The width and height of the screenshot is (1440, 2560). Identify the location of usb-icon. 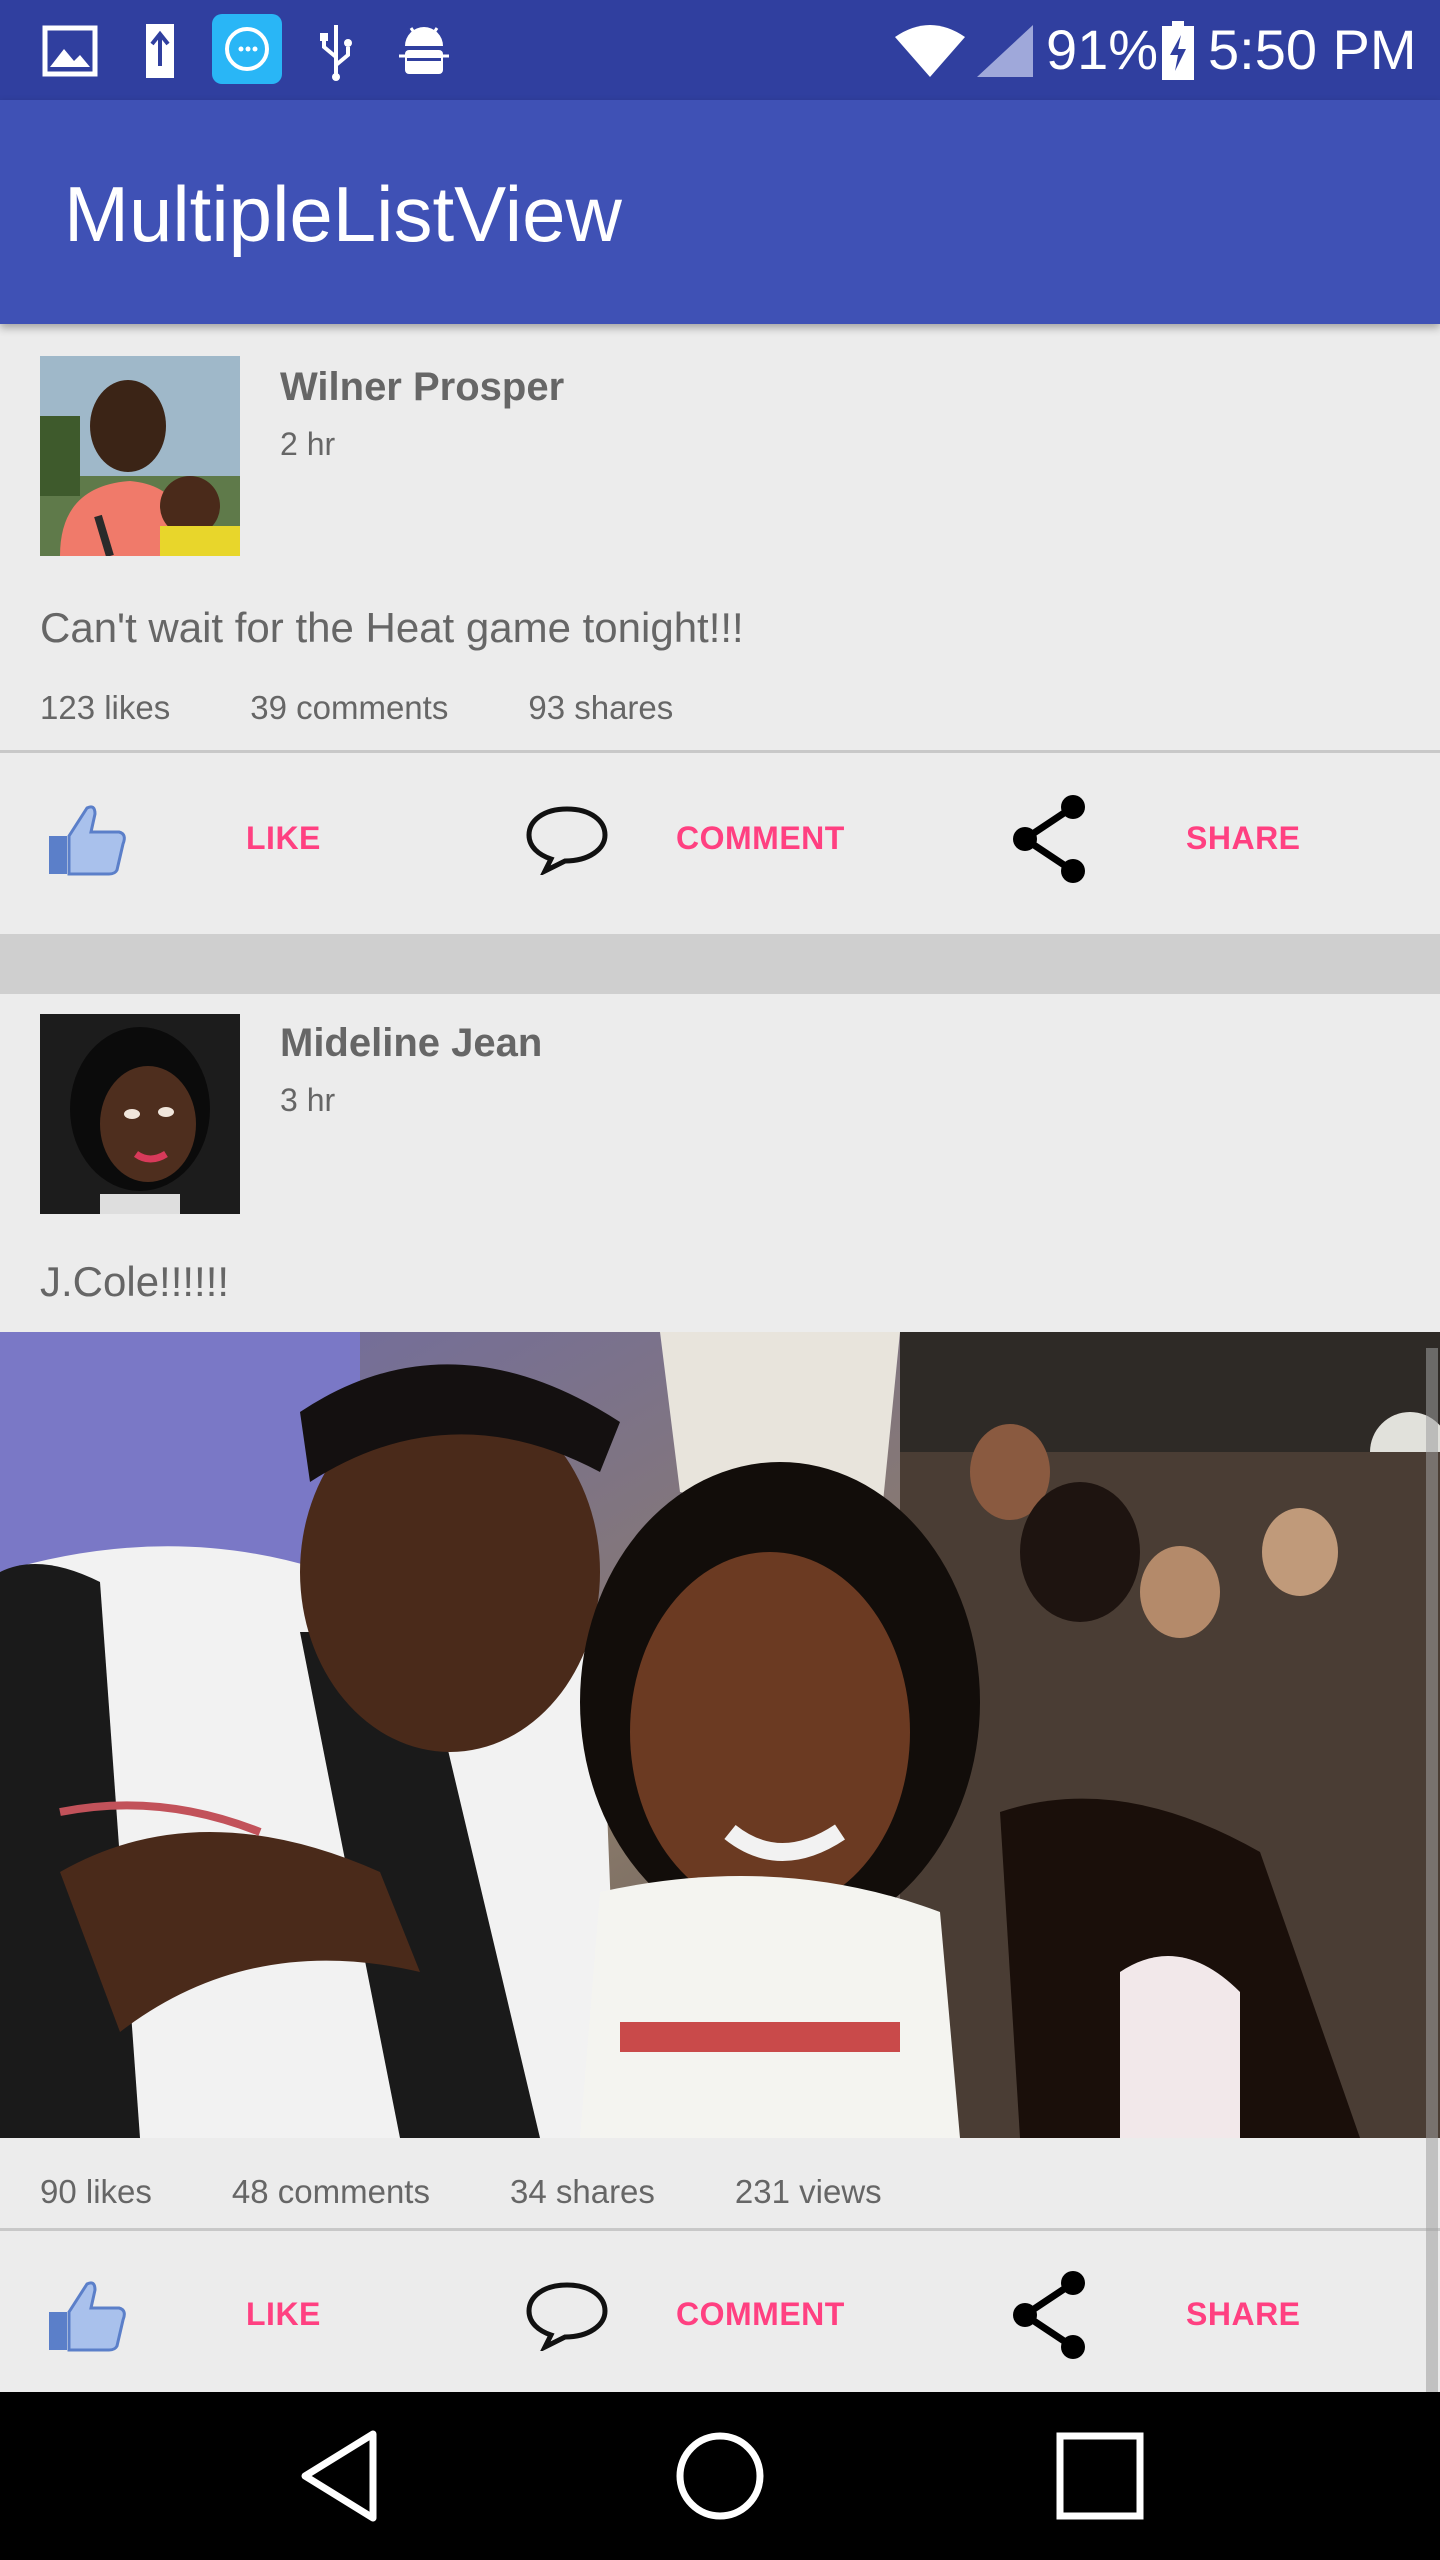
(336, 51).